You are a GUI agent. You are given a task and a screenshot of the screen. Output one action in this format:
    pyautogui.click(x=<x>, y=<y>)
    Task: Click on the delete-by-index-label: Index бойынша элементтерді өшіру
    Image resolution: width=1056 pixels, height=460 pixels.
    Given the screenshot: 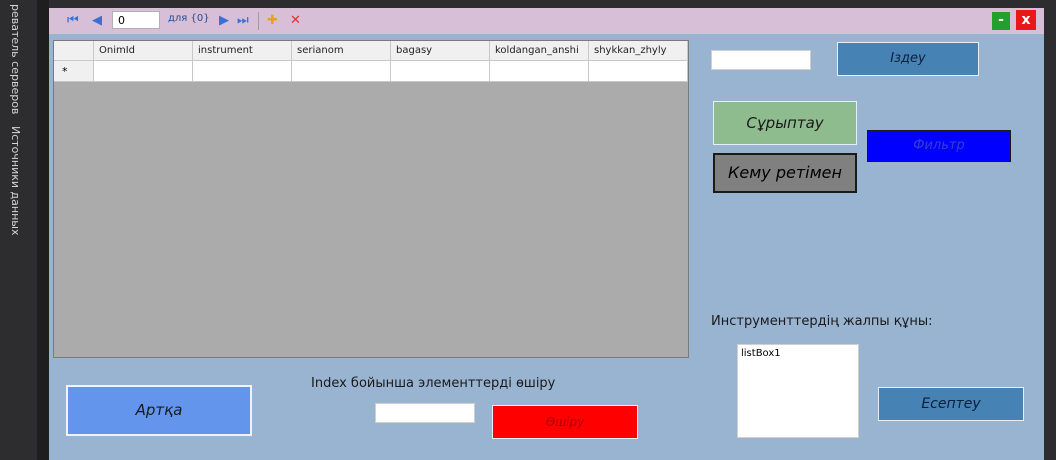 What is the action you would take?
    pyautogui.click(x=433, y=383)
    